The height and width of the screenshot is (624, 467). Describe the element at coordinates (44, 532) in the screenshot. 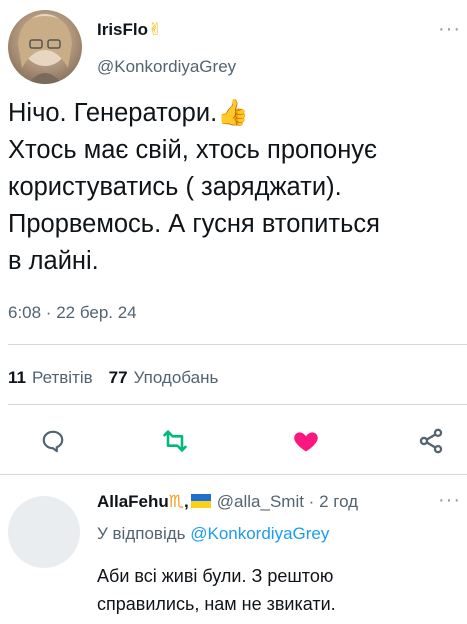

I see `reply-author-avatar` at that location.